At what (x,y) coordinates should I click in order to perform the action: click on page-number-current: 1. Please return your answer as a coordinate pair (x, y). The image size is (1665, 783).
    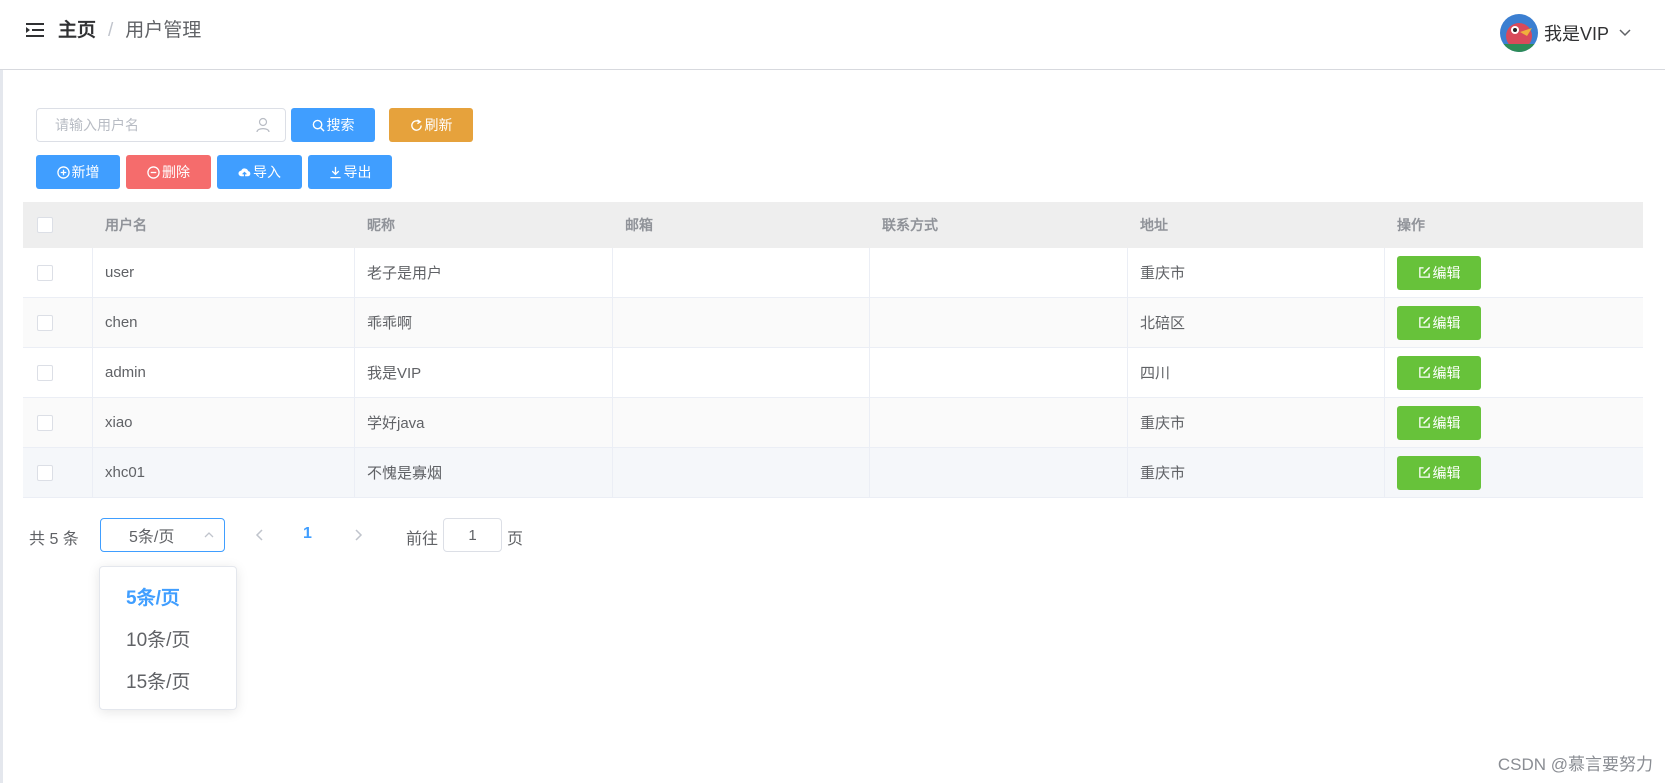
    Looking at the image, I should click on (307, 534).